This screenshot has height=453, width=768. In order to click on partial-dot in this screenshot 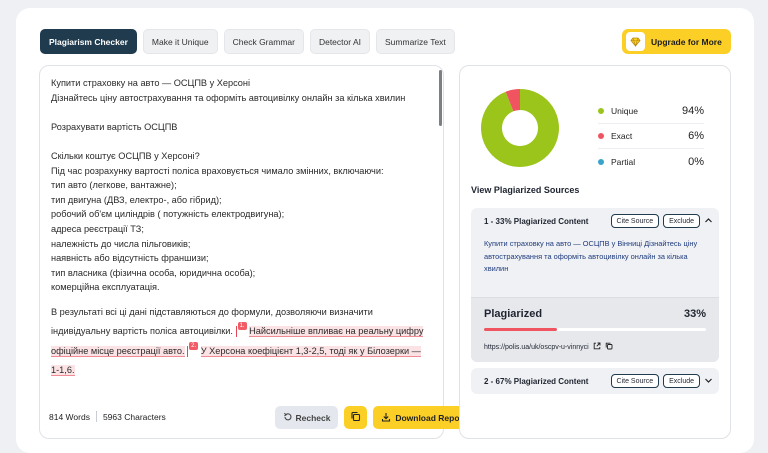, I will do `click(601, 161)`.